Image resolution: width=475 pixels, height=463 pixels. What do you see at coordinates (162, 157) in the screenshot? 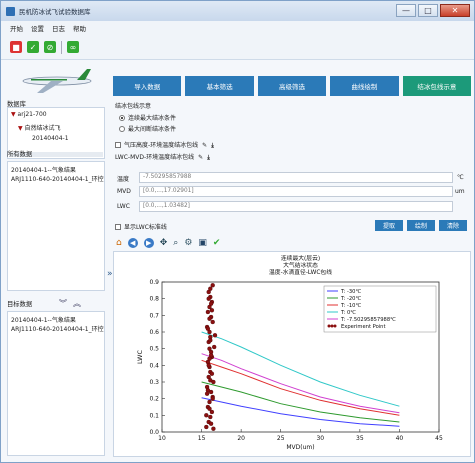
I see `lwc-envelope-label: LWC-MVD-环境温度结冰包线 ✎ ⤓` at bounding box center [162, 157].